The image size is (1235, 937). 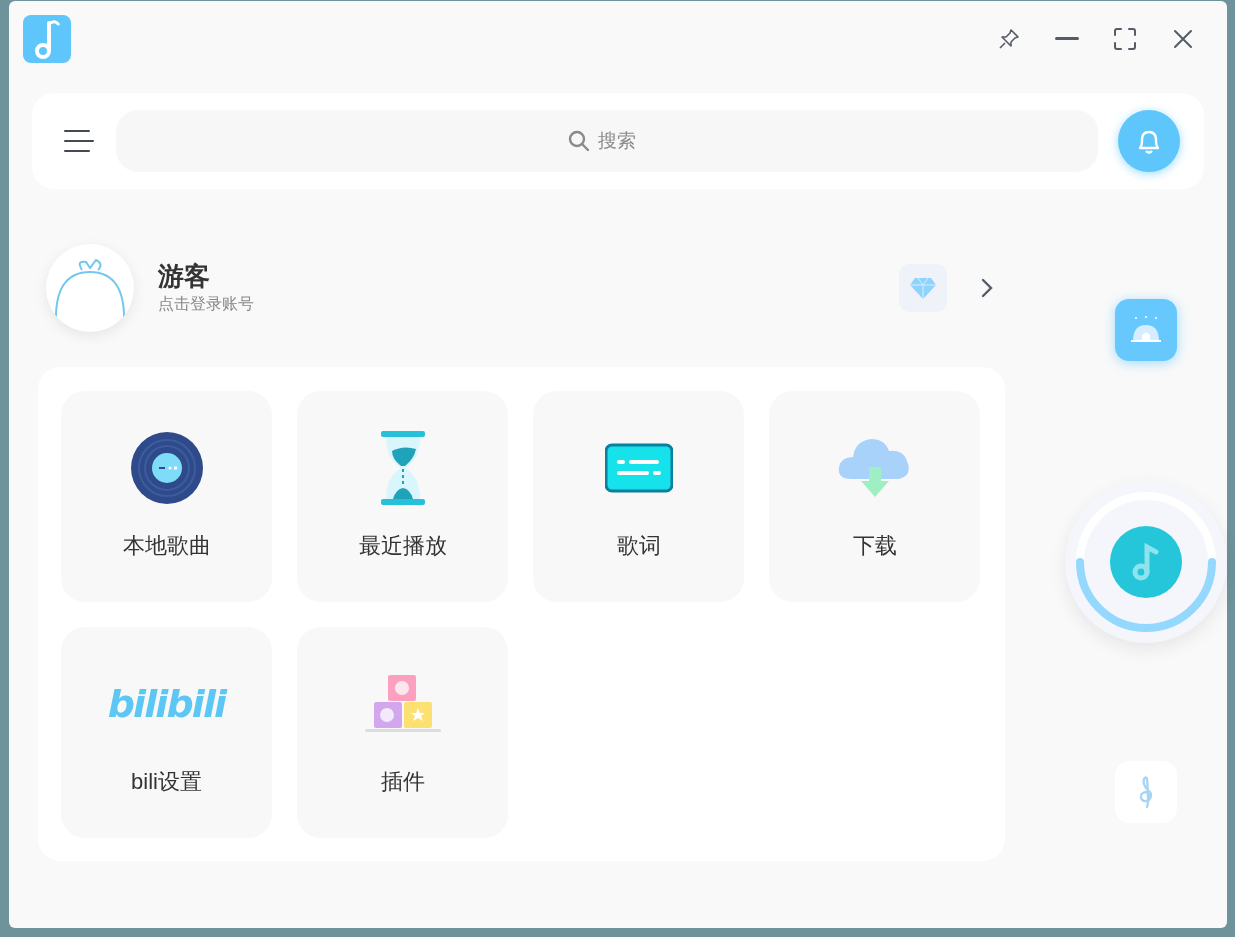 I want to click on diamond-icon, so click(x=923, y=288).